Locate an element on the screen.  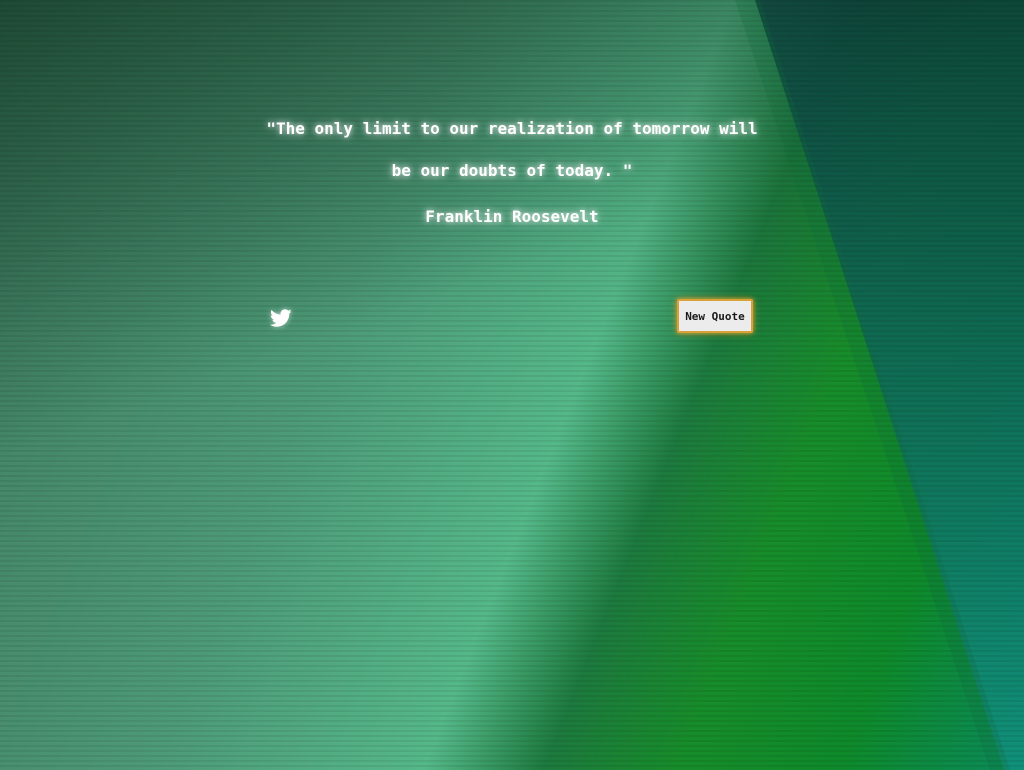
tweet-quote-link is located at coordinates (281, 318).